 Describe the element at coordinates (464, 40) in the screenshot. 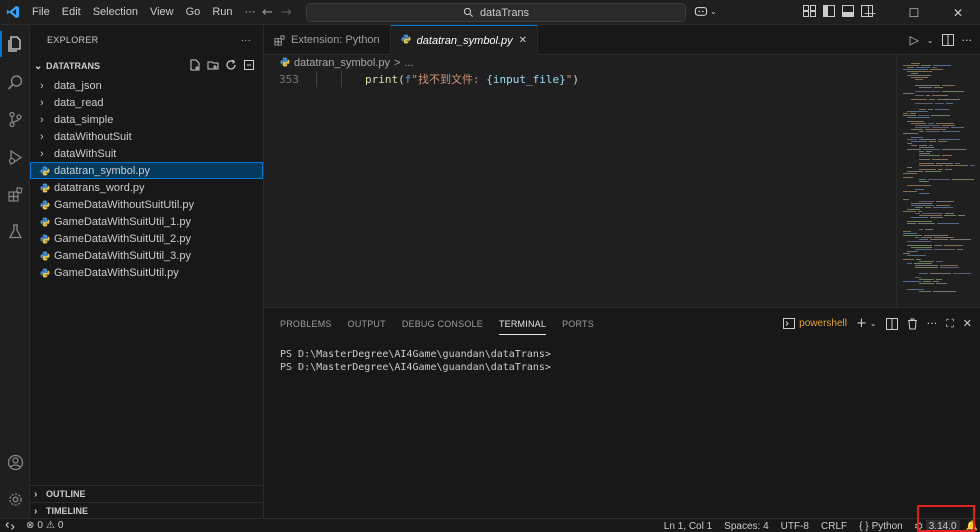

I see `tab-datatran-symbol: datatran_symbol.py ✕` at that location.